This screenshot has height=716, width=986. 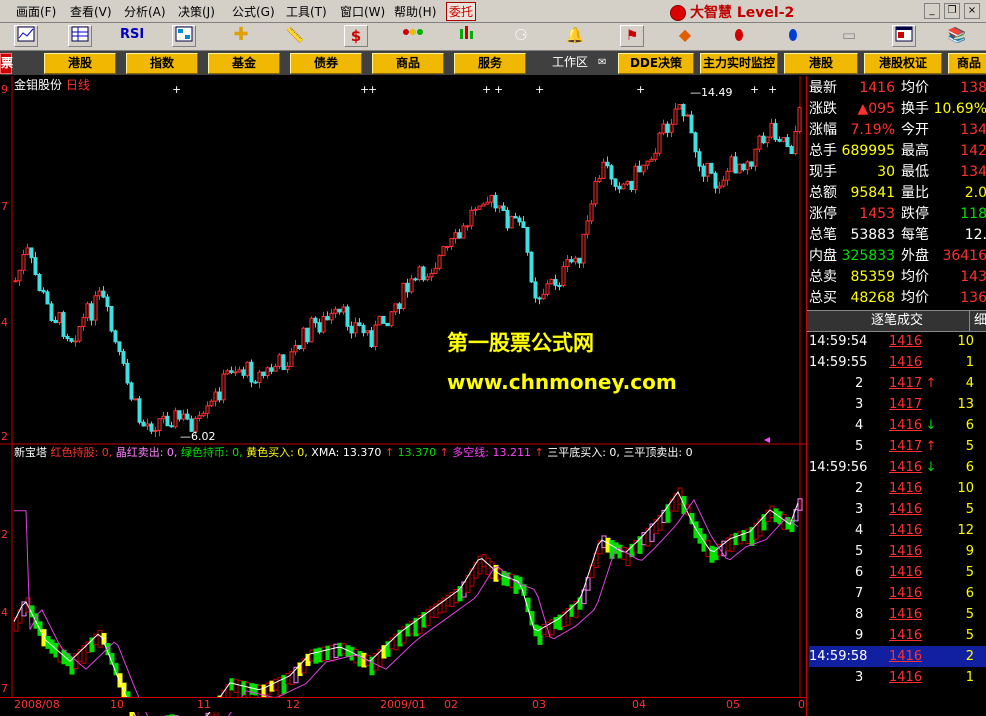 What do you see at coordinates (80, 36) in the screenshot?
I see `table-icon` at bounding box center [80, 36].